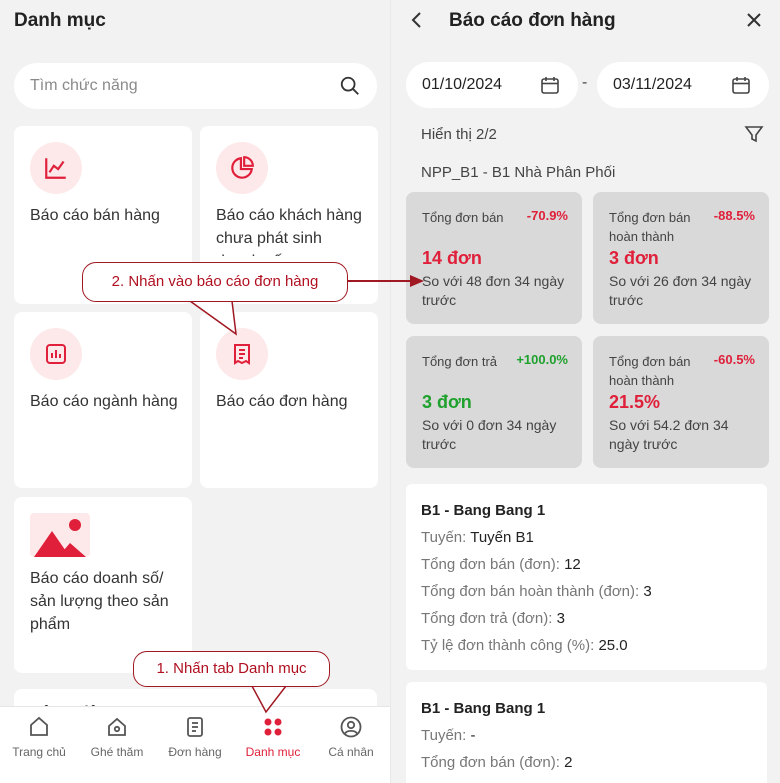 The width and height of the screenshot is (780, 783). I want to click on stat-compare: So với 48 đơn 34 ngày trước, so click(493, 290).